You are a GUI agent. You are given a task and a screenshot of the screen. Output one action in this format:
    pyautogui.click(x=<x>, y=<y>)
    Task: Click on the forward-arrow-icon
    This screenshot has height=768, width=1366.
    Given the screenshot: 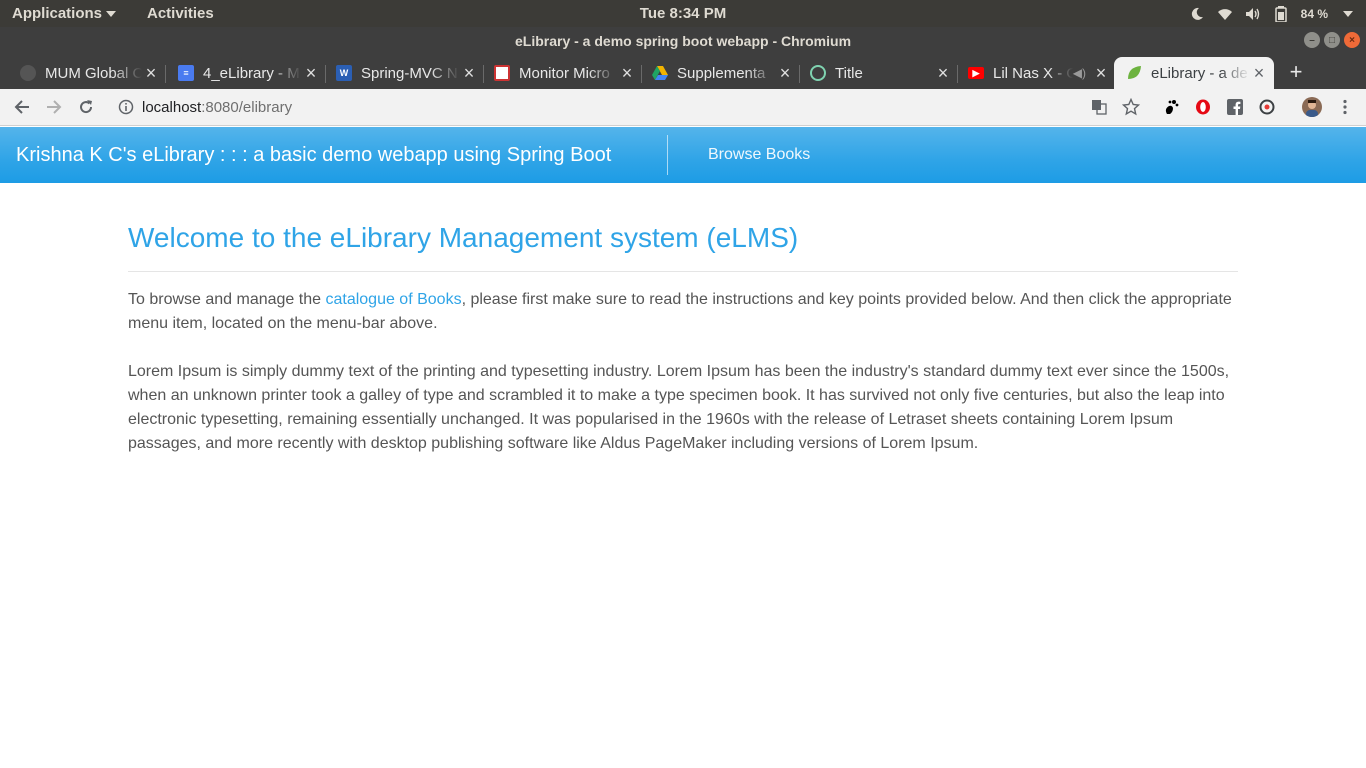 What is the action you would take?
    pyautogui.click(x=54, y=107)
    